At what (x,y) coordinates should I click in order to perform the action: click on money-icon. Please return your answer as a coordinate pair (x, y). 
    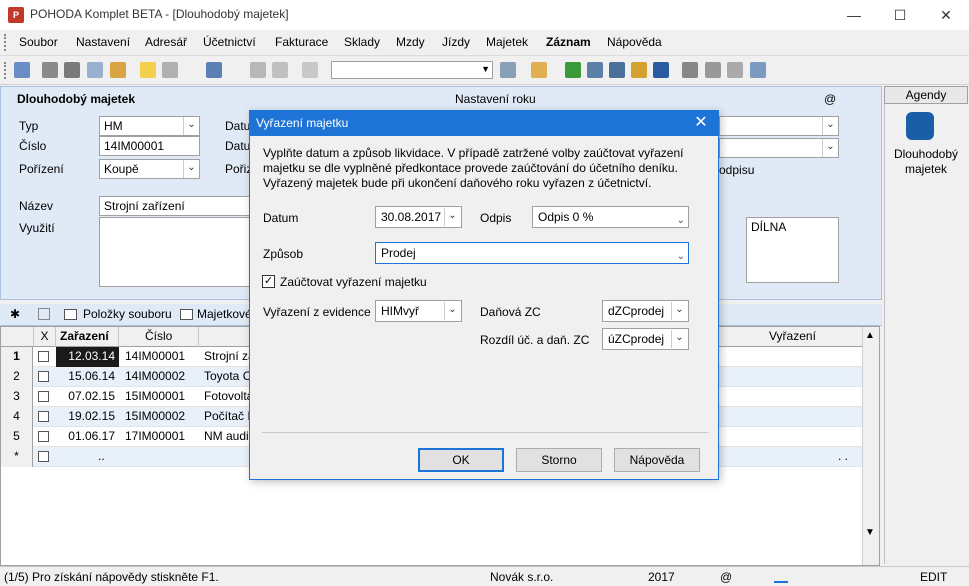
    Looking at the image, I should click on (573, 70).